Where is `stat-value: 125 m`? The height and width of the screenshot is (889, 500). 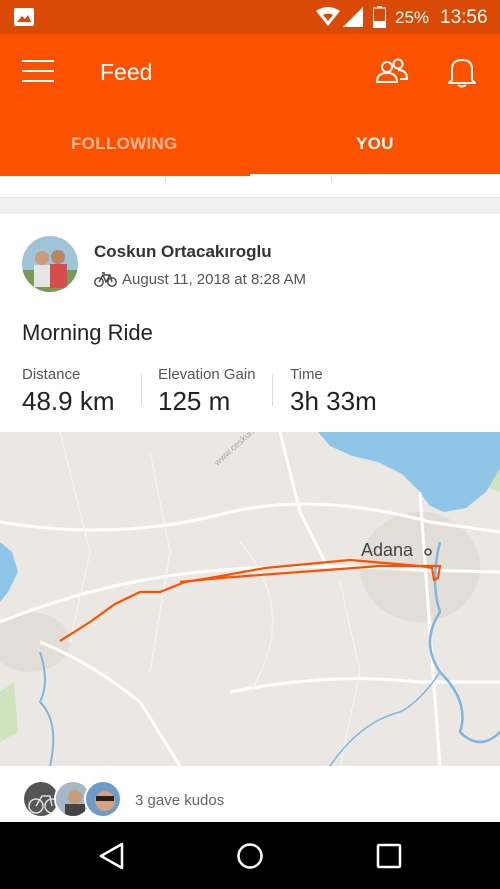 stat-value: 125 m is located at coordinates (194, 401).